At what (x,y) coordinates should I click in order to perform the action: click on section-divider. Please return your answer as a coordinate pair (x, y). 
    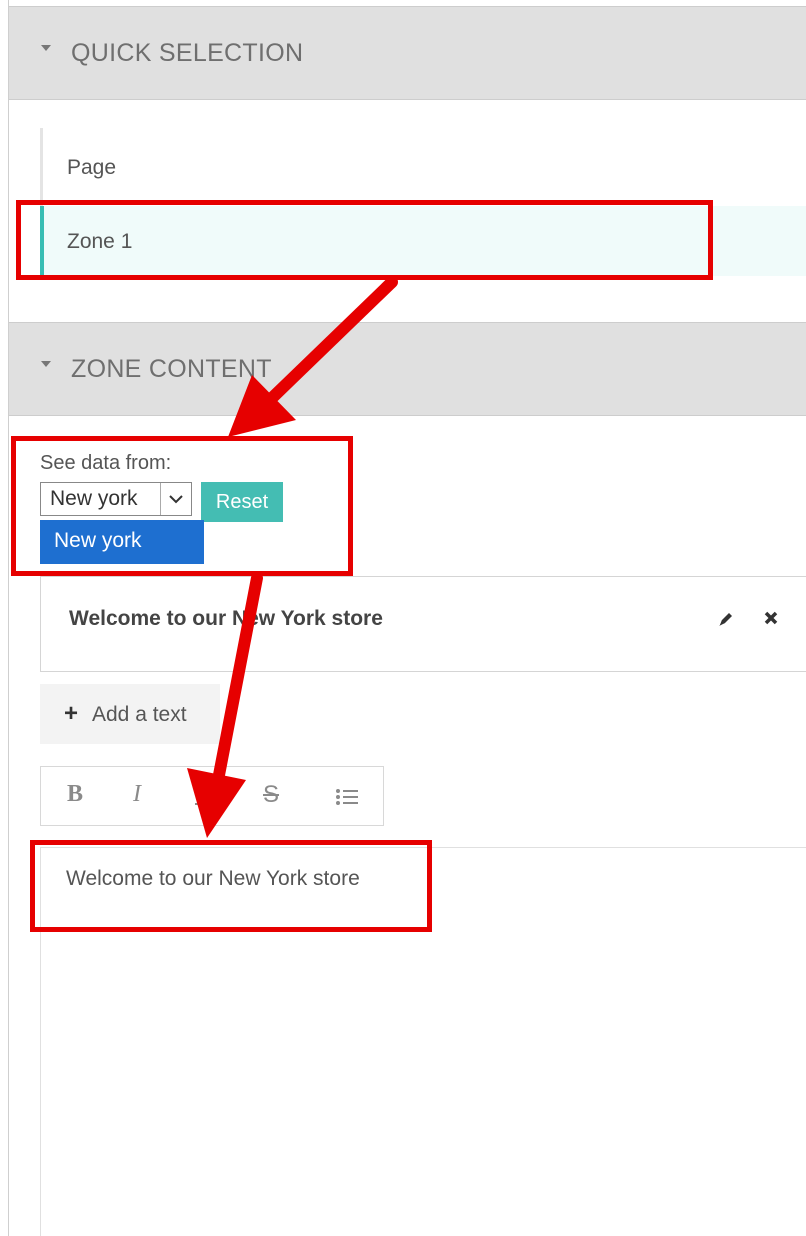
    Looking at the image, I should click on (407, 315).